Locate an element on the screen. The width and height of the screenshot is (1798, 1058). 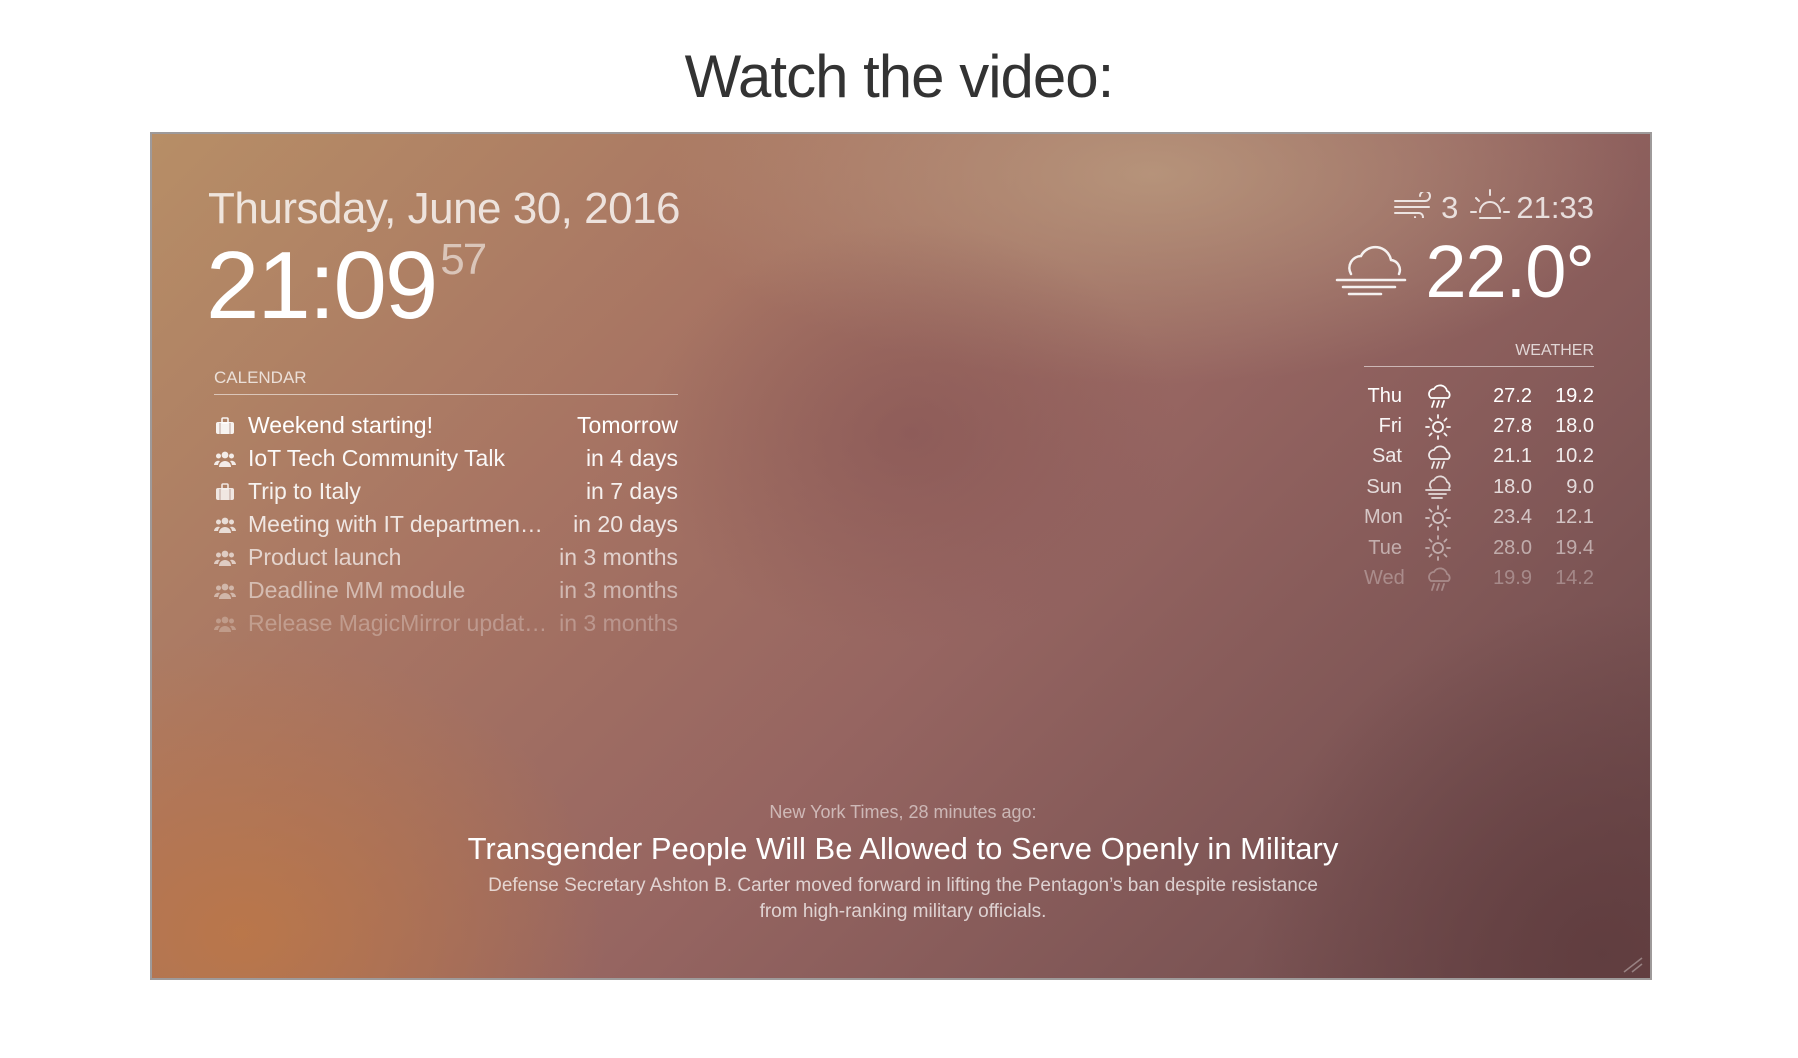
forecast-min-temp: 12.1 is located at coordinates (1574, 517).